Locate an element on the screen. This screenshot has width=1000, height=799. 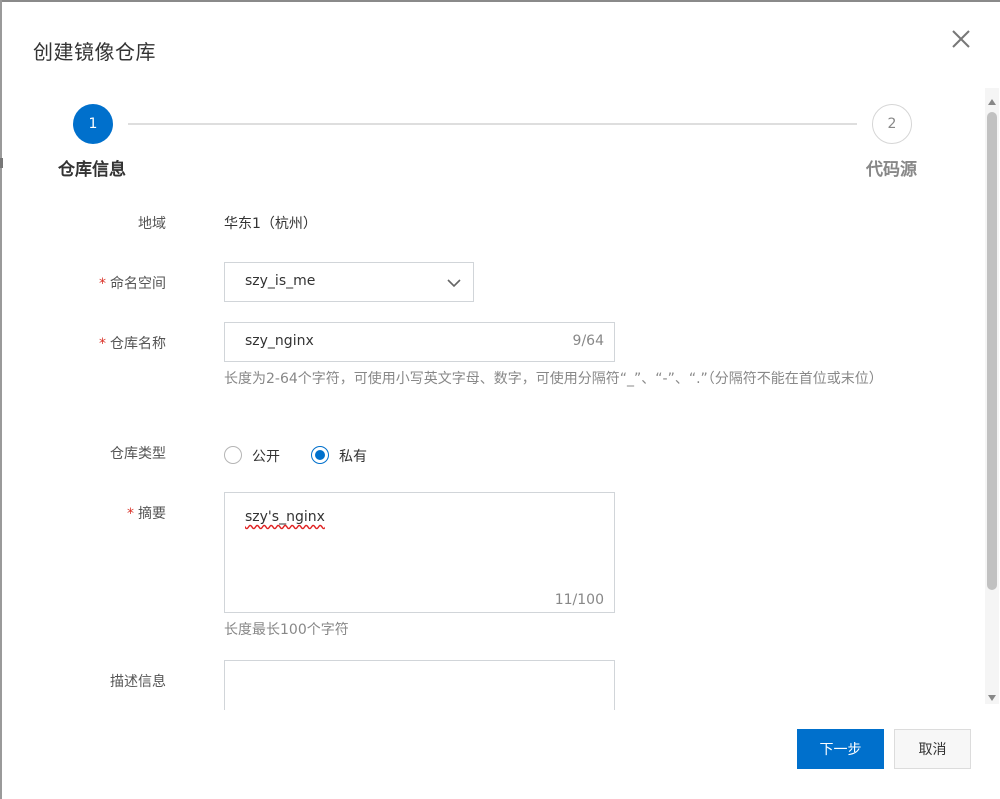
namespace-label: * 命名空间 is located at coordinates (132, 284).